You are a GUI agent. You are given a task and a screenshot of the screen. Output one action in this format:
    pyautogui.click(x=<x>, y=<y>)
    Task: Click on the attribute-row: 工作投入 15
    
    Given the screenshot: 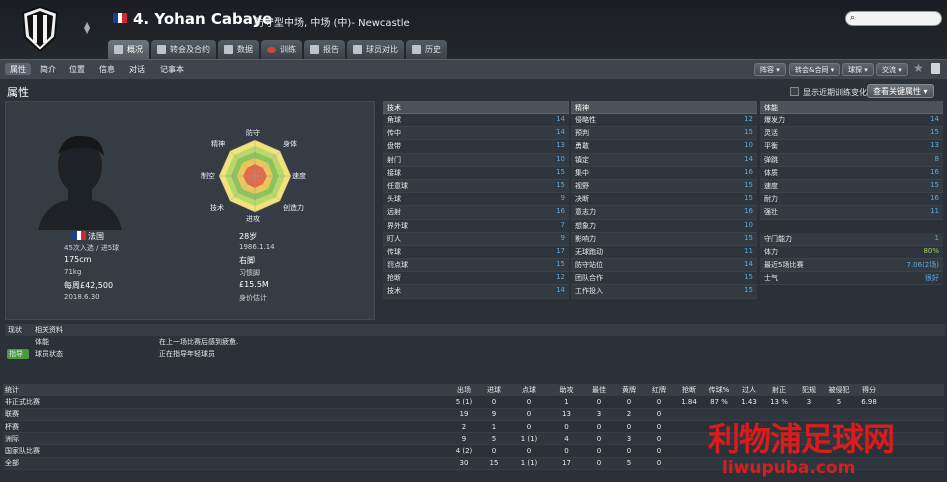 What is the action you would take?
    pyautogui.click(x=664, y=292)
    